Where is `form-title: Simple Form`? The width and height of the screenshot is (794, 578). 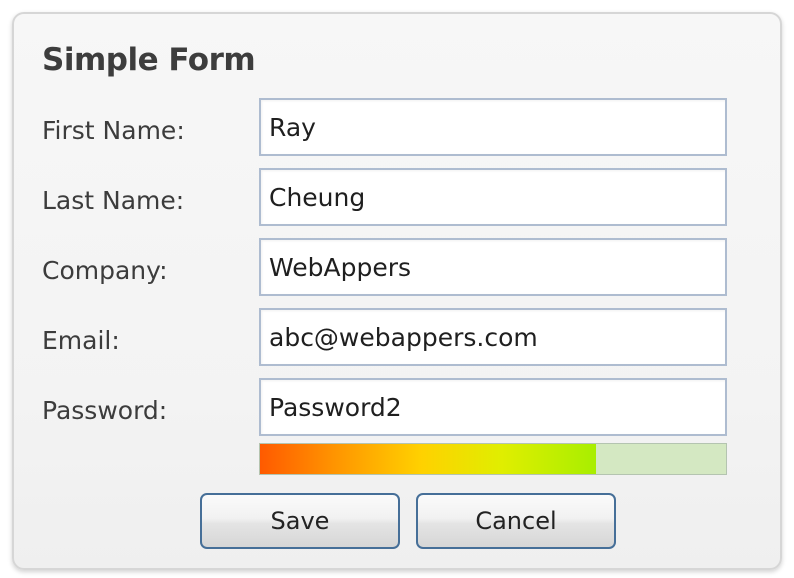
form-title: Simple Form is located at coordinates (149, 60).